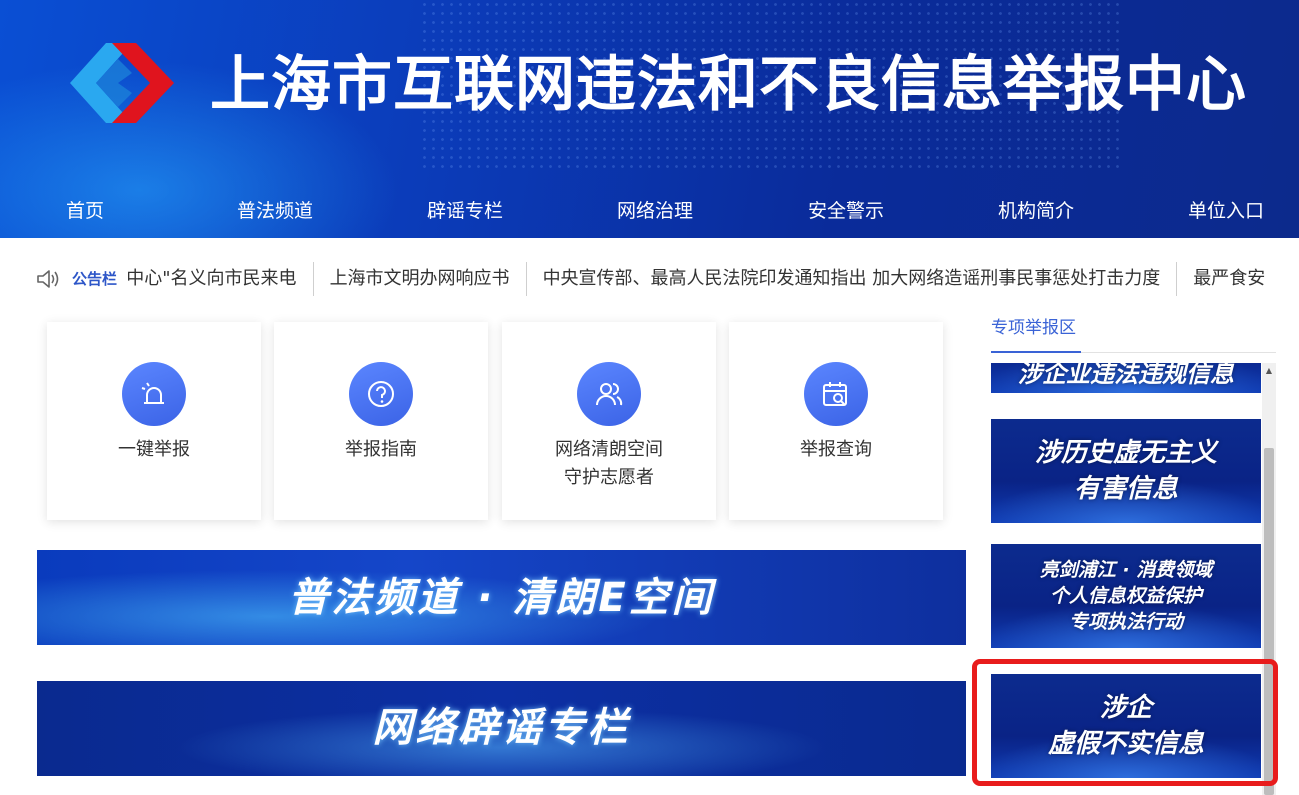 This screenshot has height=795, width=1299. What do you see at coordinates (381, 394) in the screenshot?
I see `question-icon` at bounding box center [381, 394].